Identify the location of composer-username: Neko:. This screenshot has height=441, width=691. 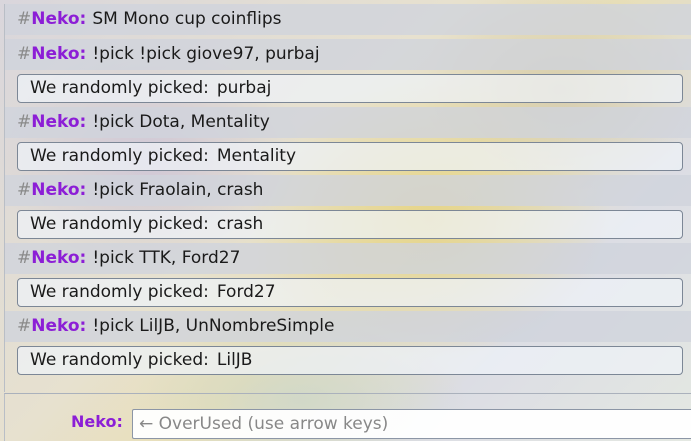
(97, 421).